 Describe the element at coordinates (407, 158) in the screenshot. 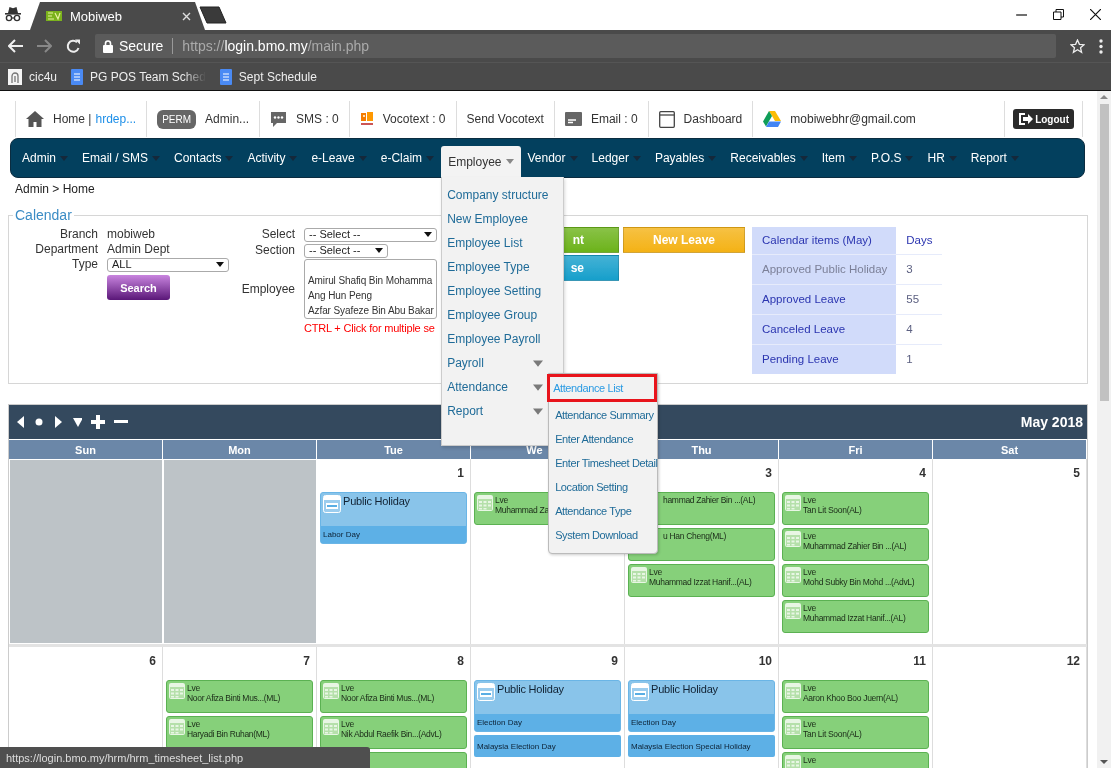

I see `menu-tab: e-Claim` at that location.